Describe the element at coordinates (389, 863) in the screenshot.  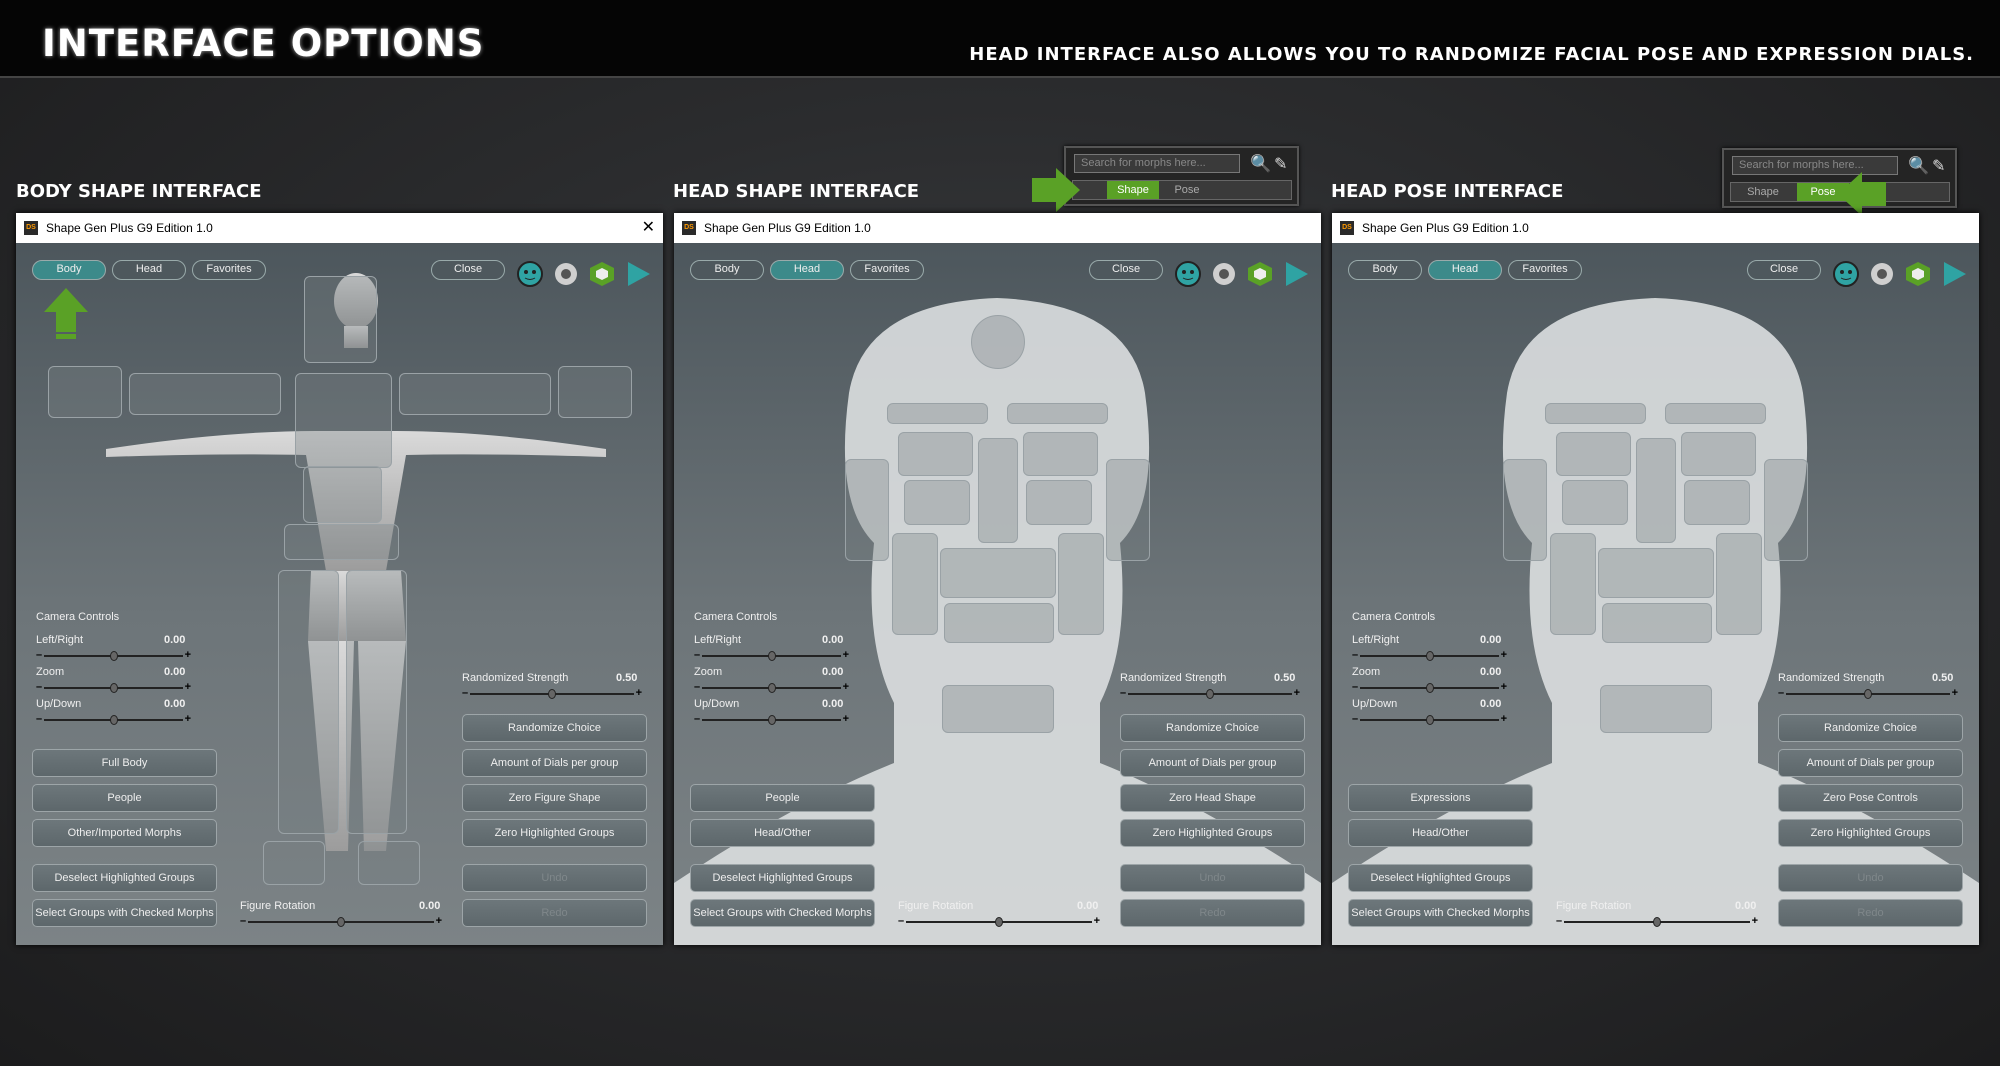
I see `zone-left-foot` at that location.